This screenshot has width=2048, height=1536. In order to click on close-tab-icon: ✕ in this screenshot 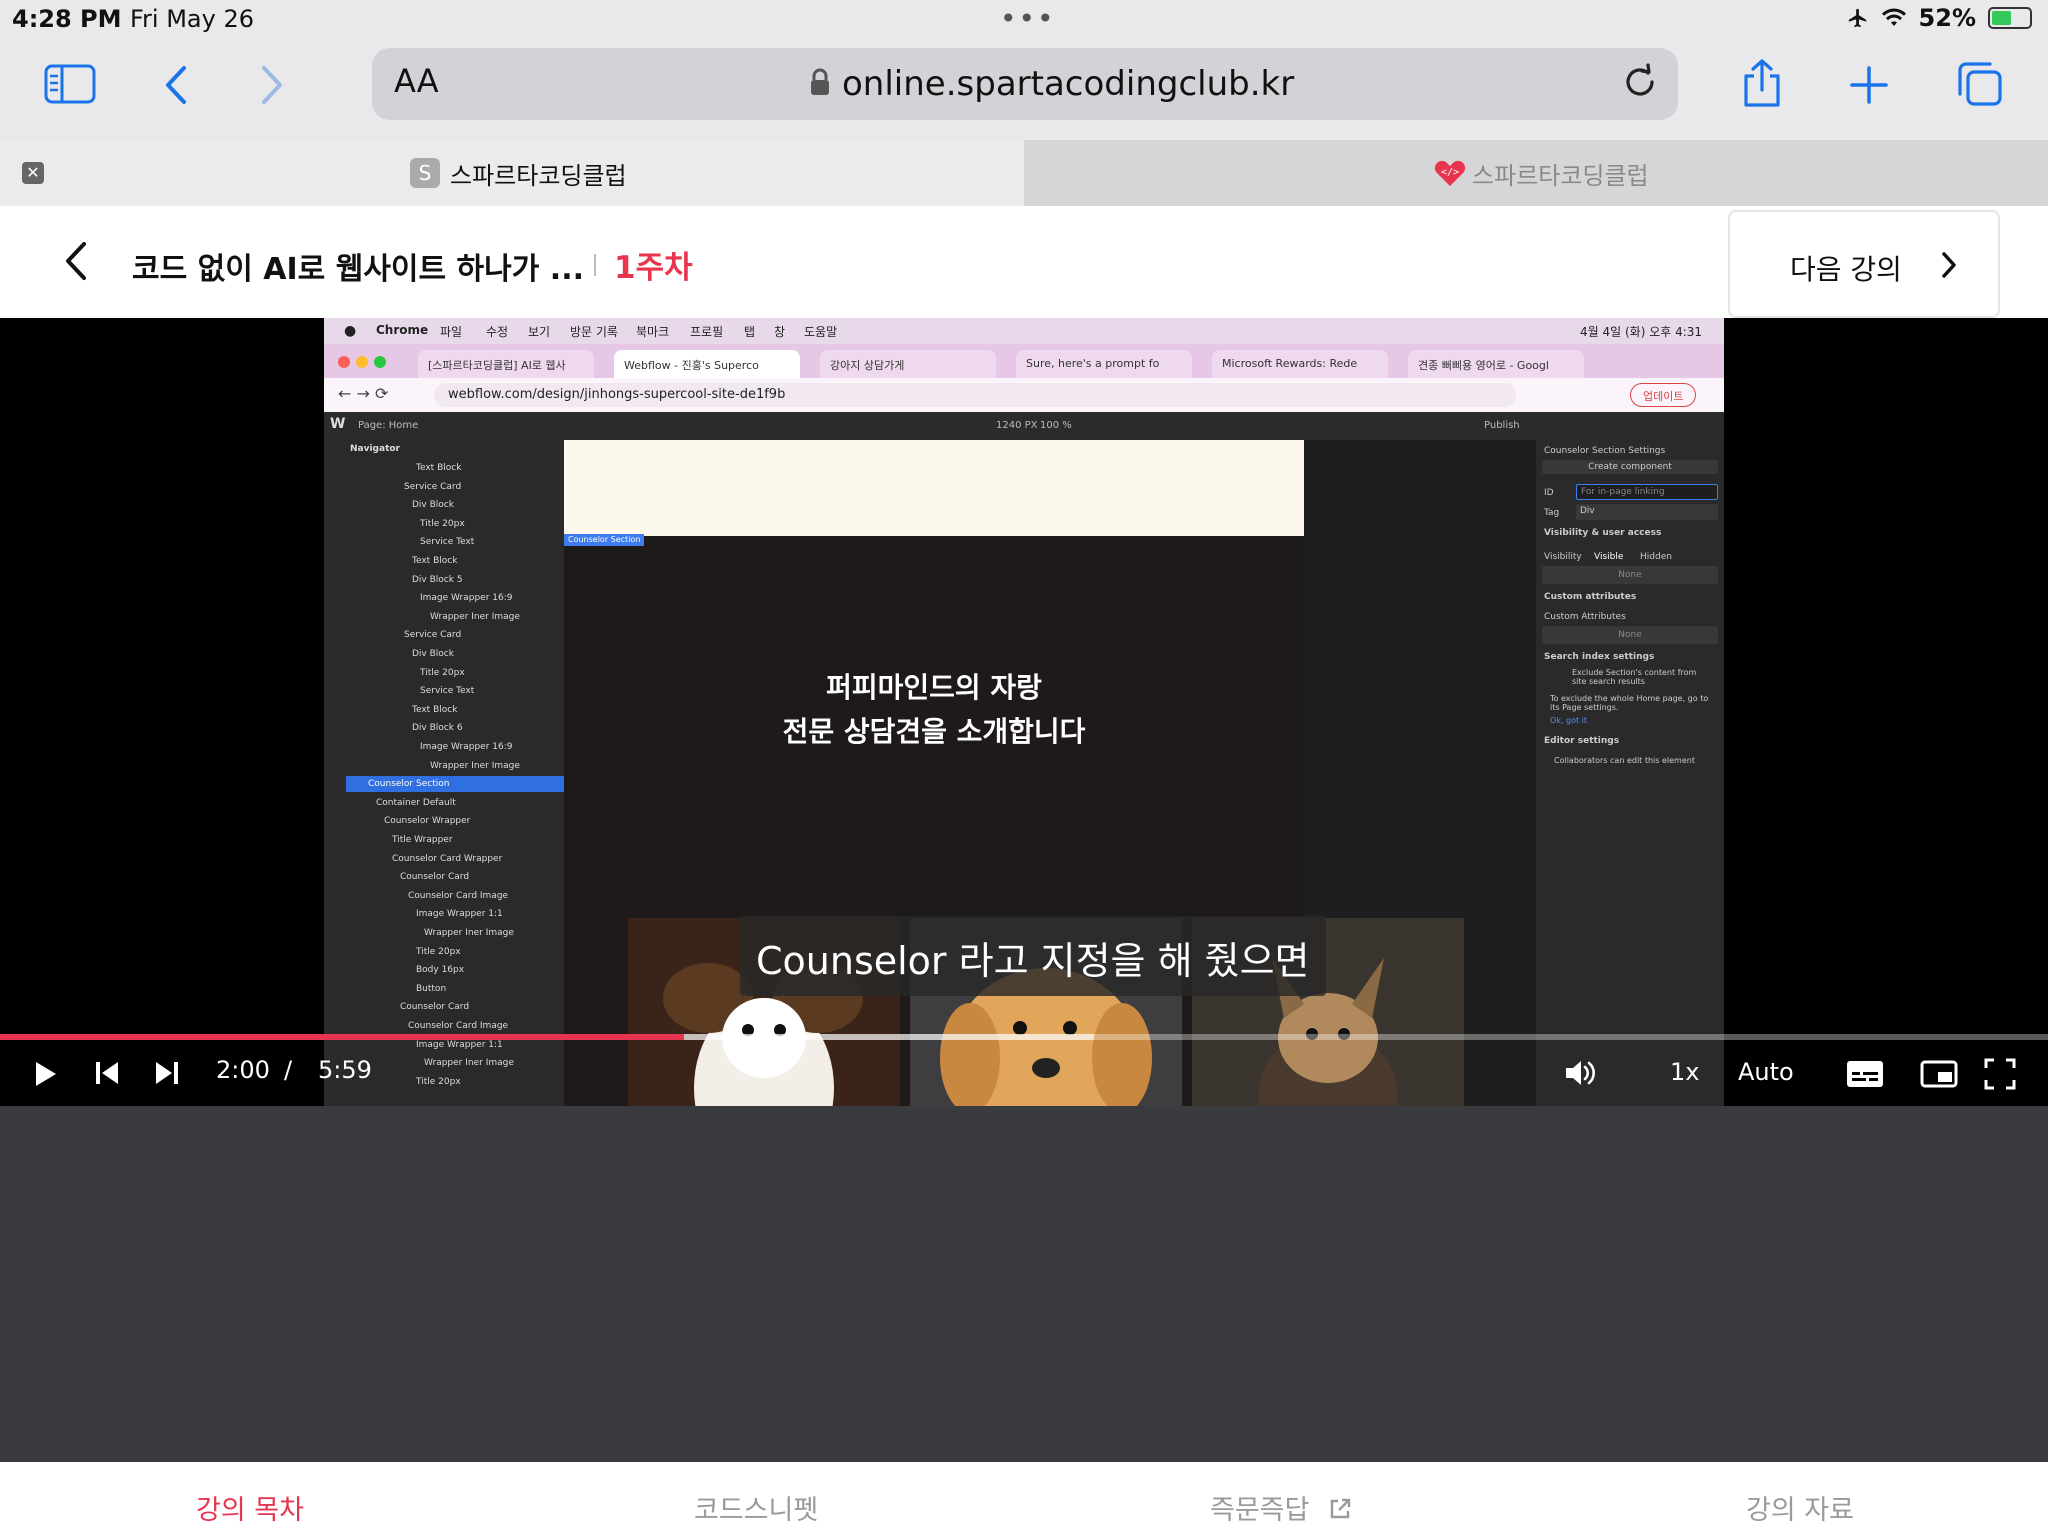, I will do `click(33, 173)`.